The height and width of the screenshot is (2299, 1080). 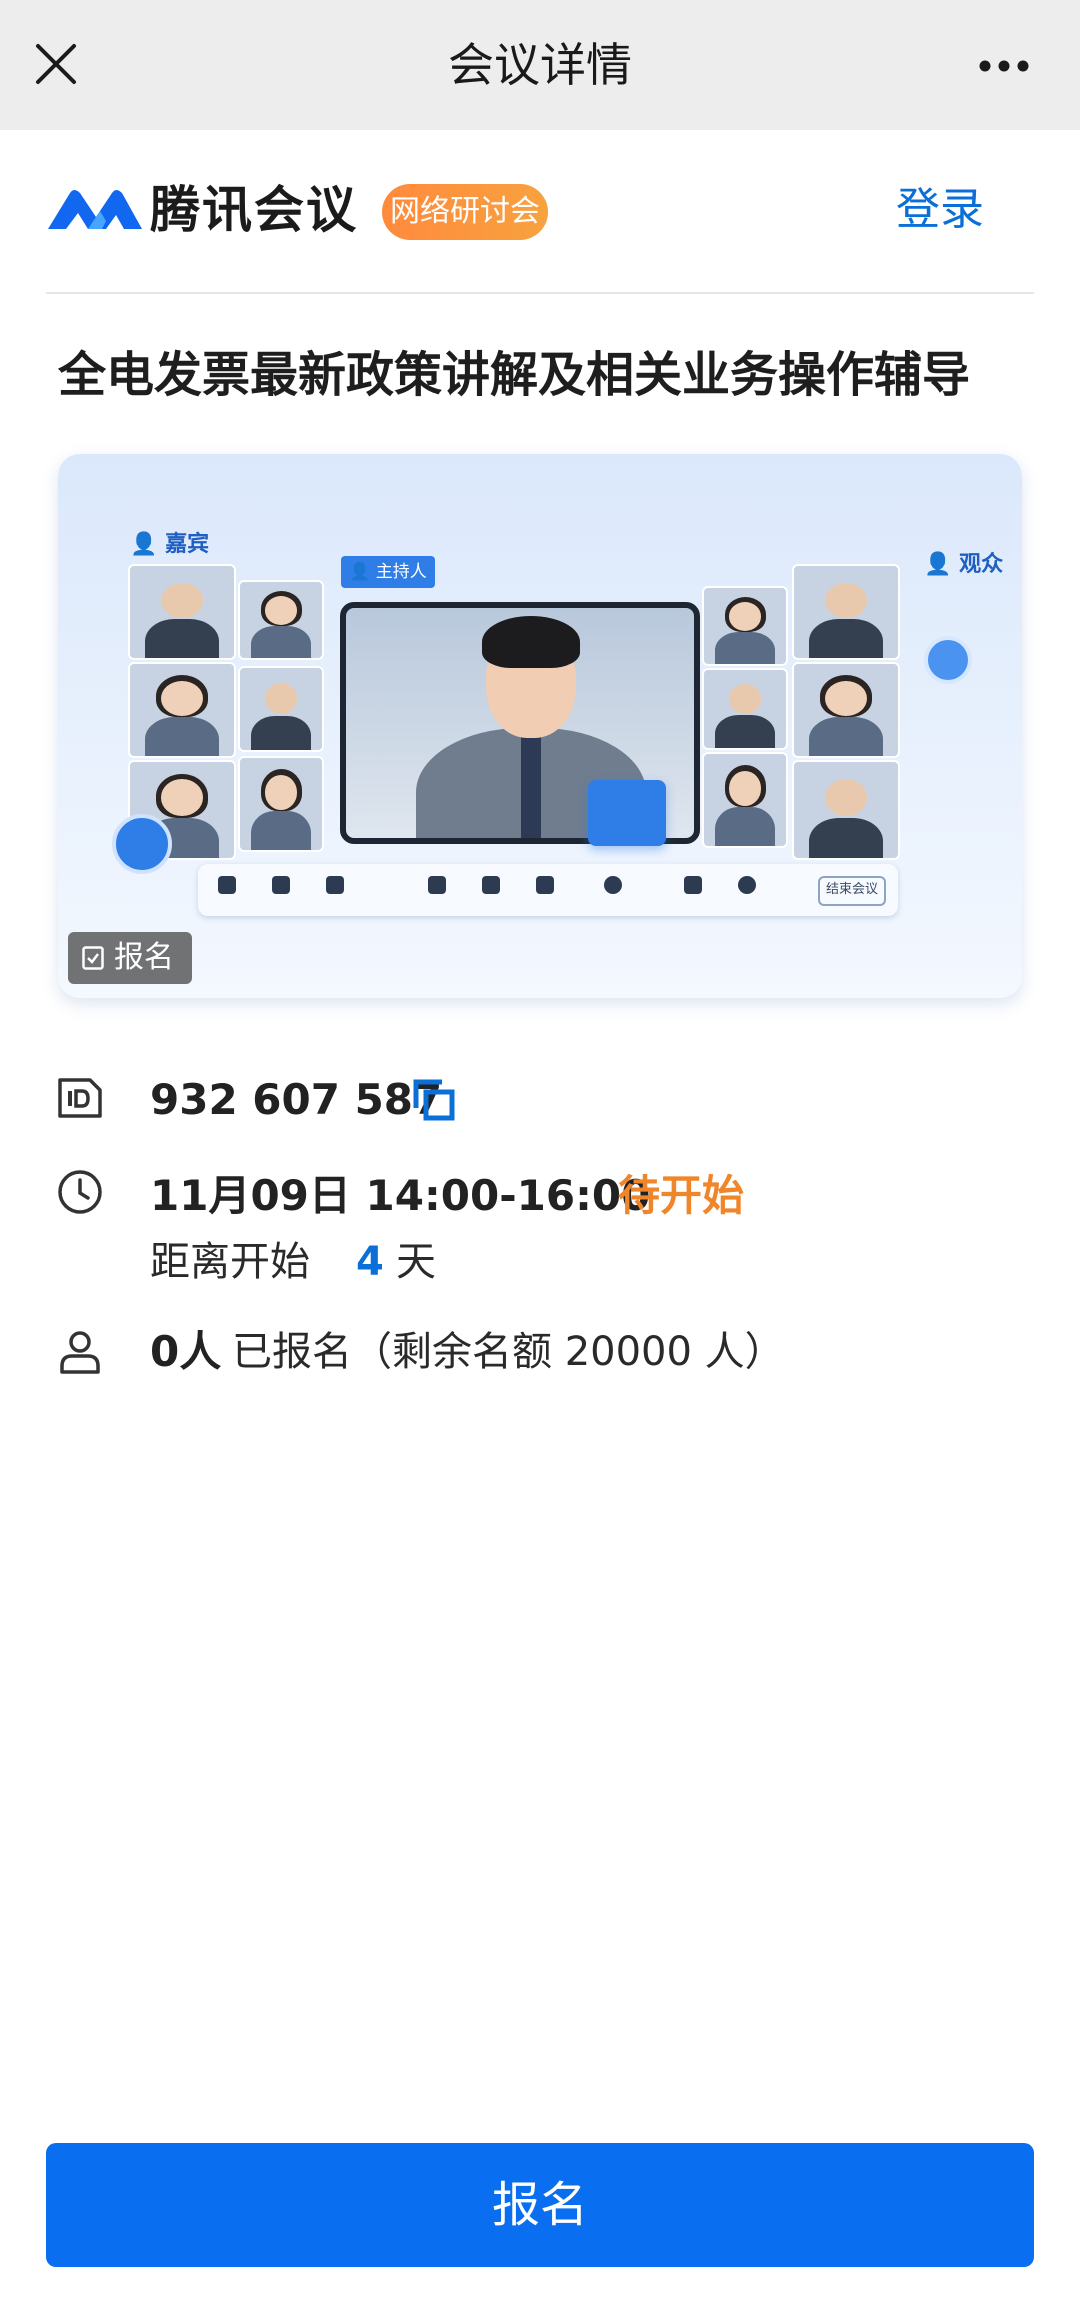 What do you see at coordinates (80, 1192) in the screenshot?
I see `clock-icon` at bounding box center [80, 1192].